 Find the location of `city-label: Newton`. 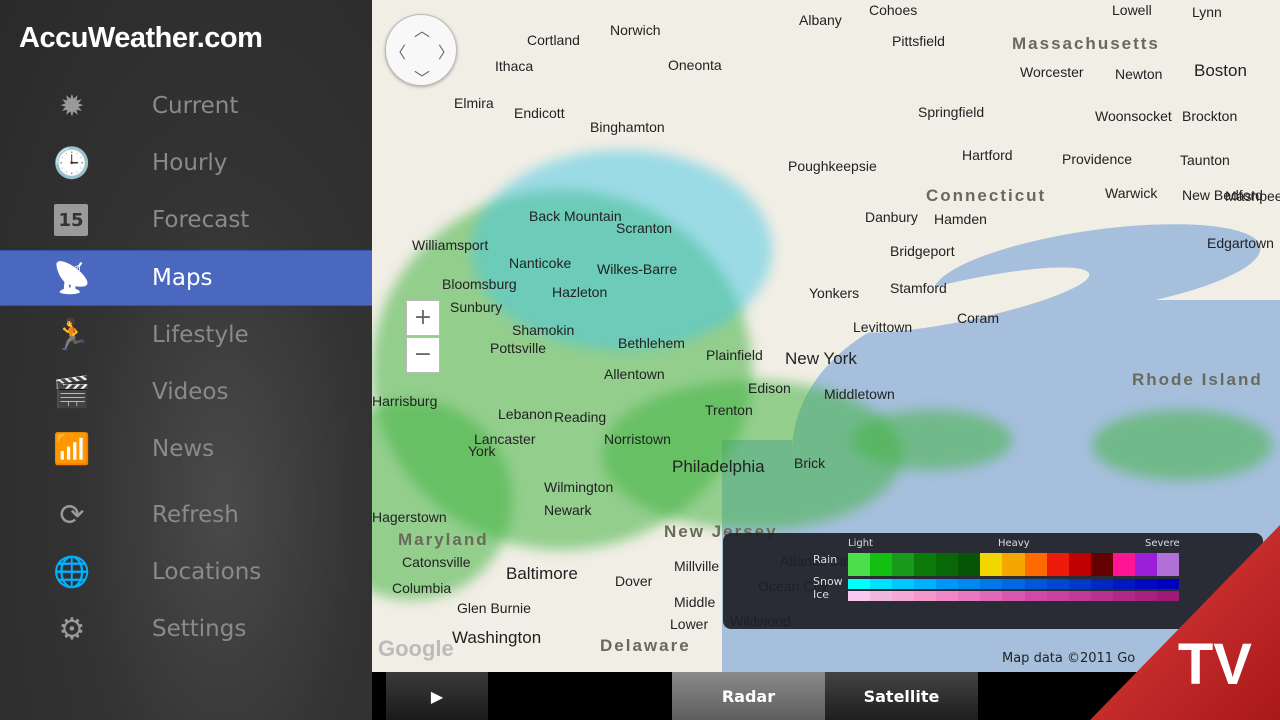

city-label: Newton is located at coordinates (1139, 74).